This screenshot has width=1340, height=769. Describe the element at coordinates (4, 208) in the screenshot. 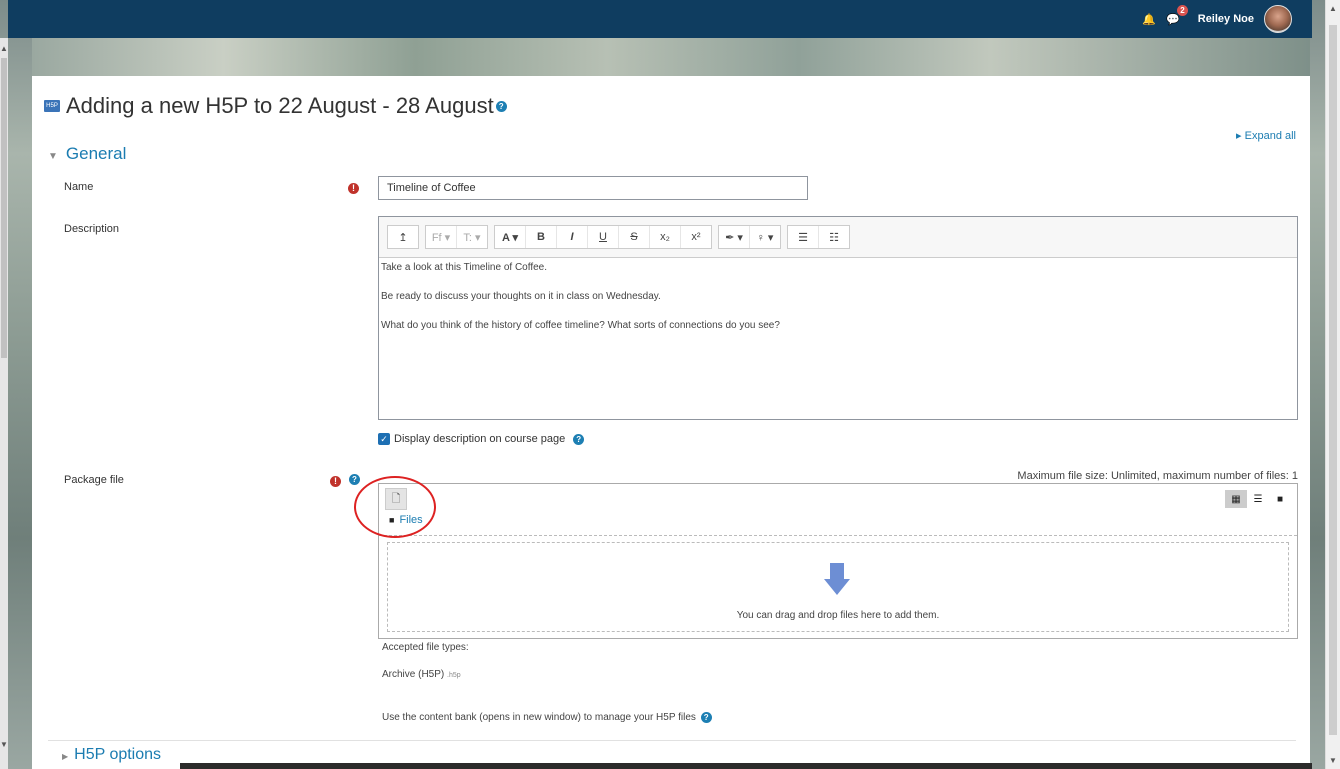

I see `left-scroll-thumb` at that location.